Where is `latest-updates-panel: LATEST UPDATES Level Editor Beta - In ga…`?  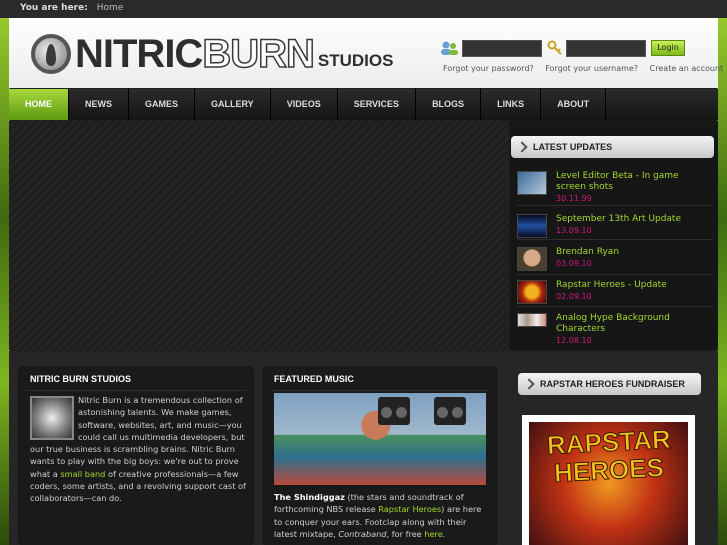
latest-updates-panel: LATEST UPDATES Level Editor Beta - In ga… is located at coordinates (614, 235).